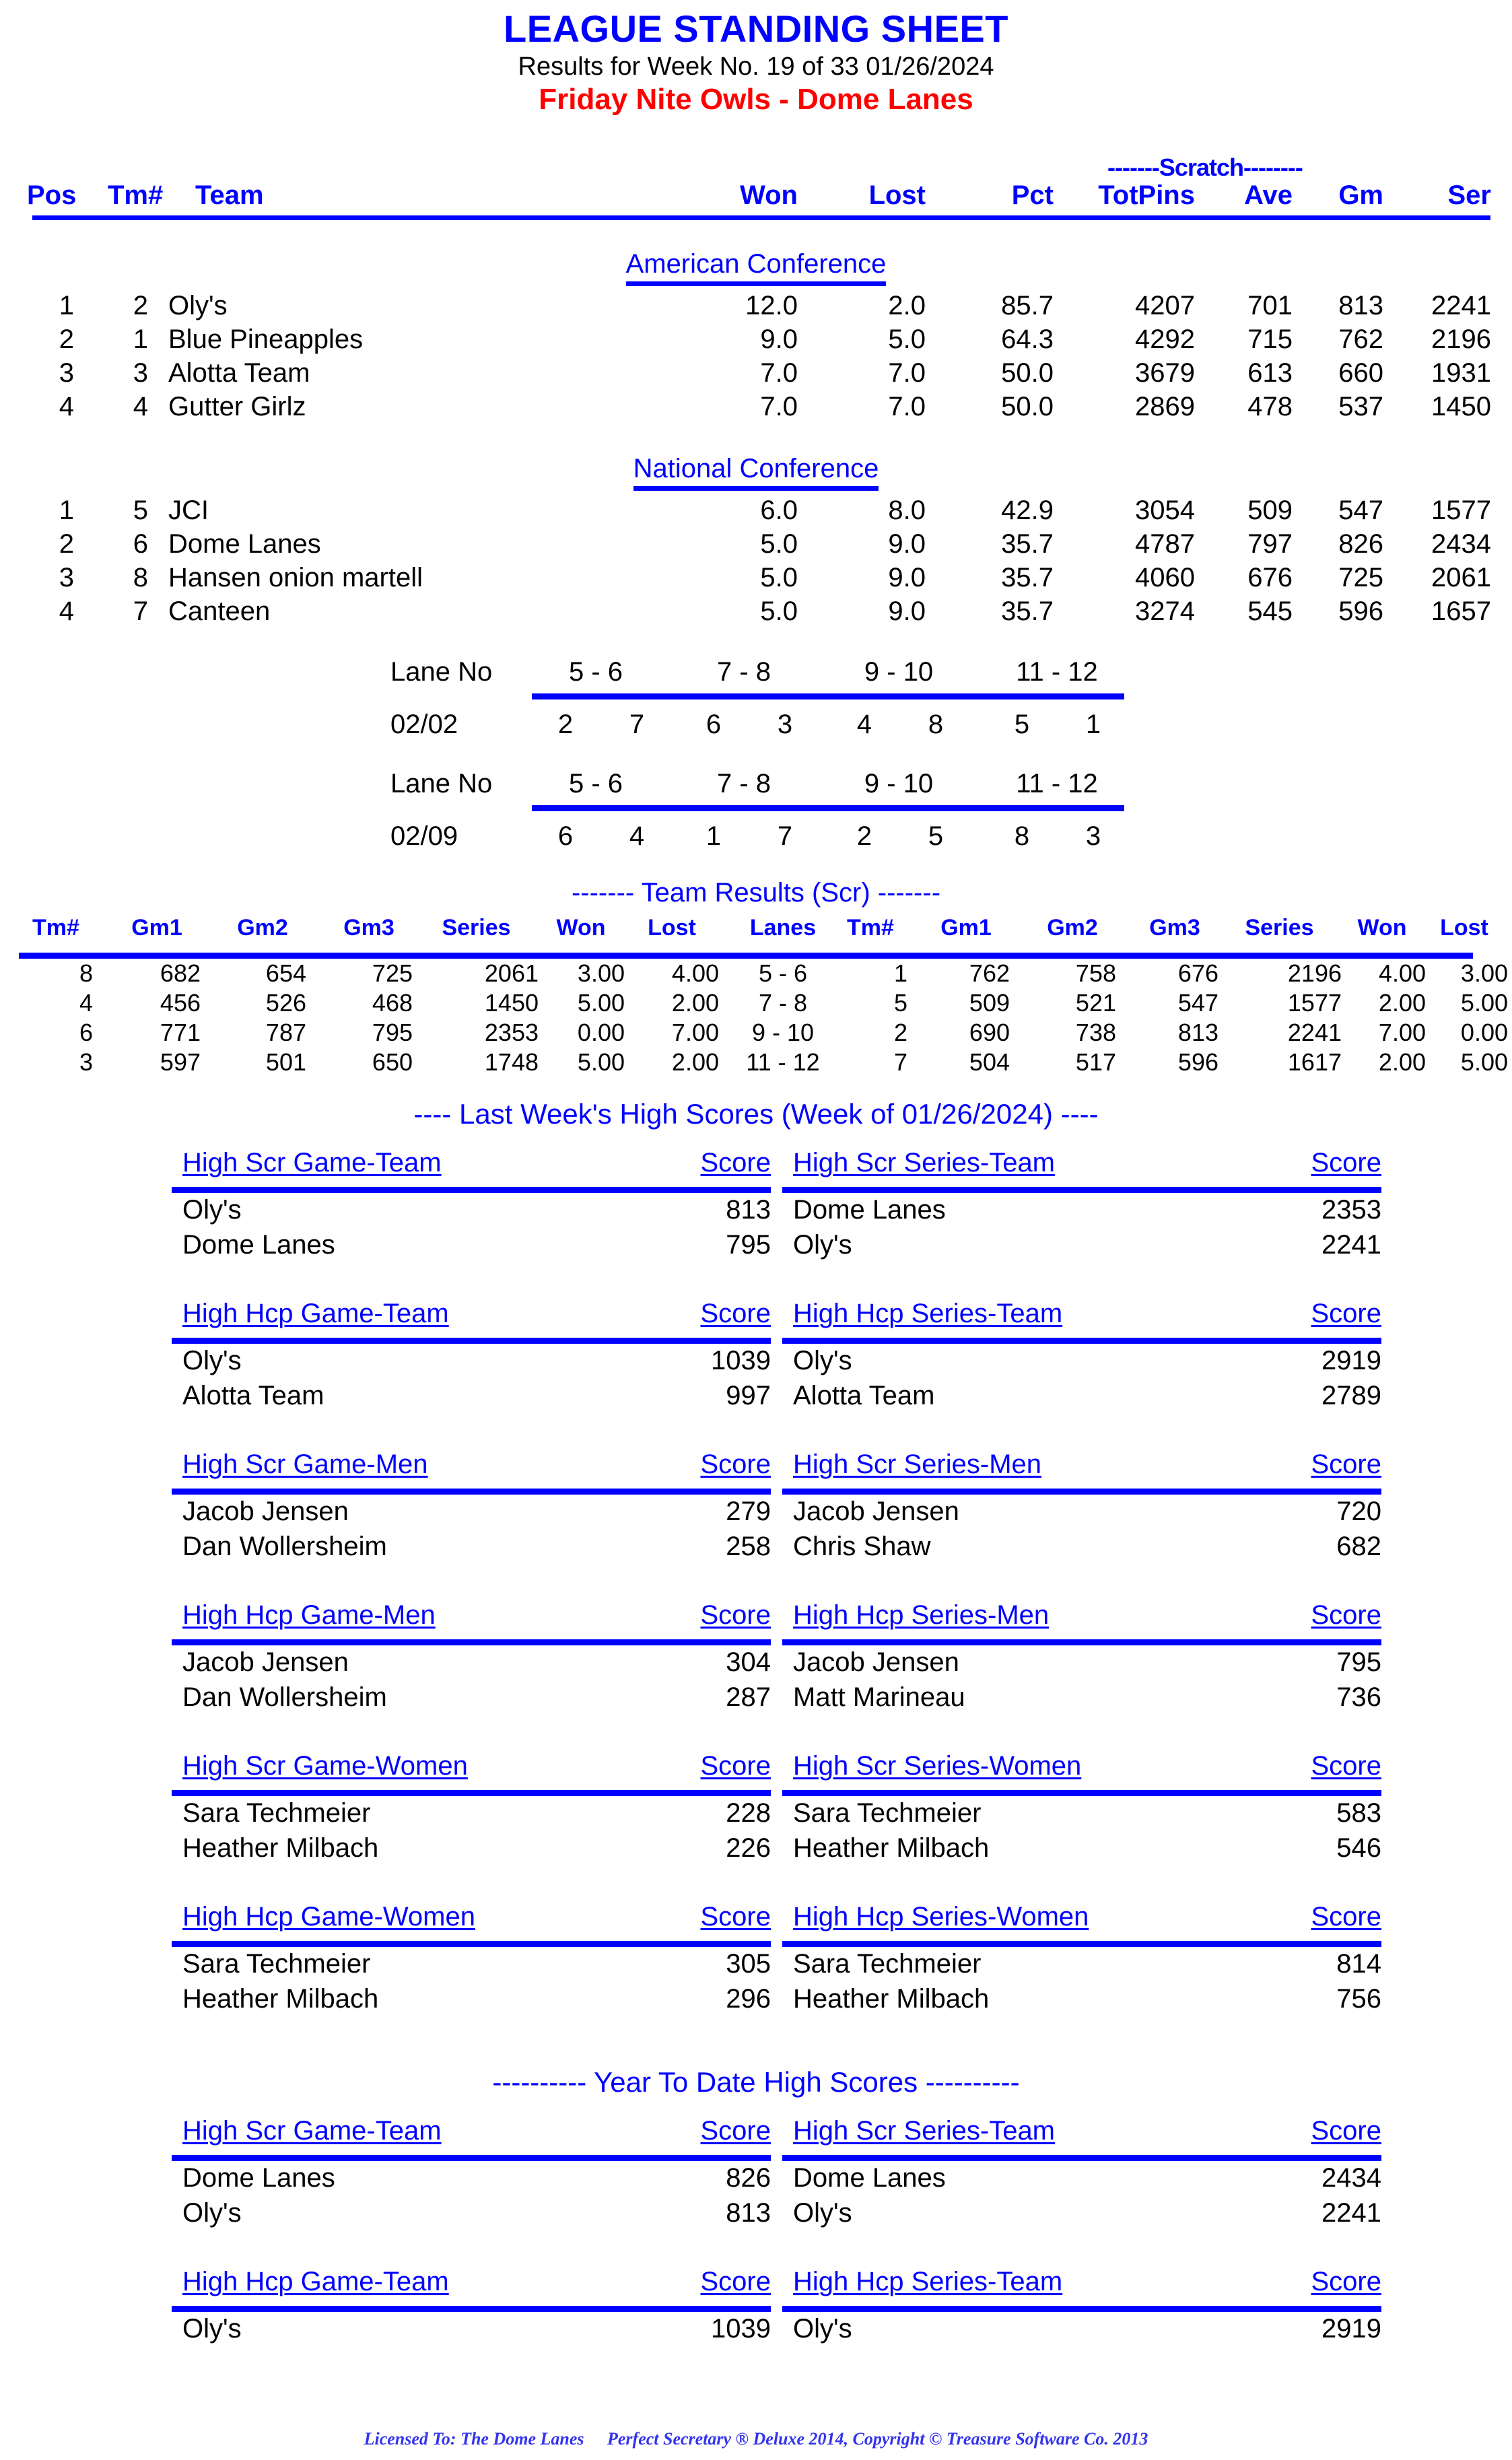 Image resolution: width=1512 pixels, height=2460 pixels. I want to click on category-label: High Scr Game-Team, so click(312, 2131).